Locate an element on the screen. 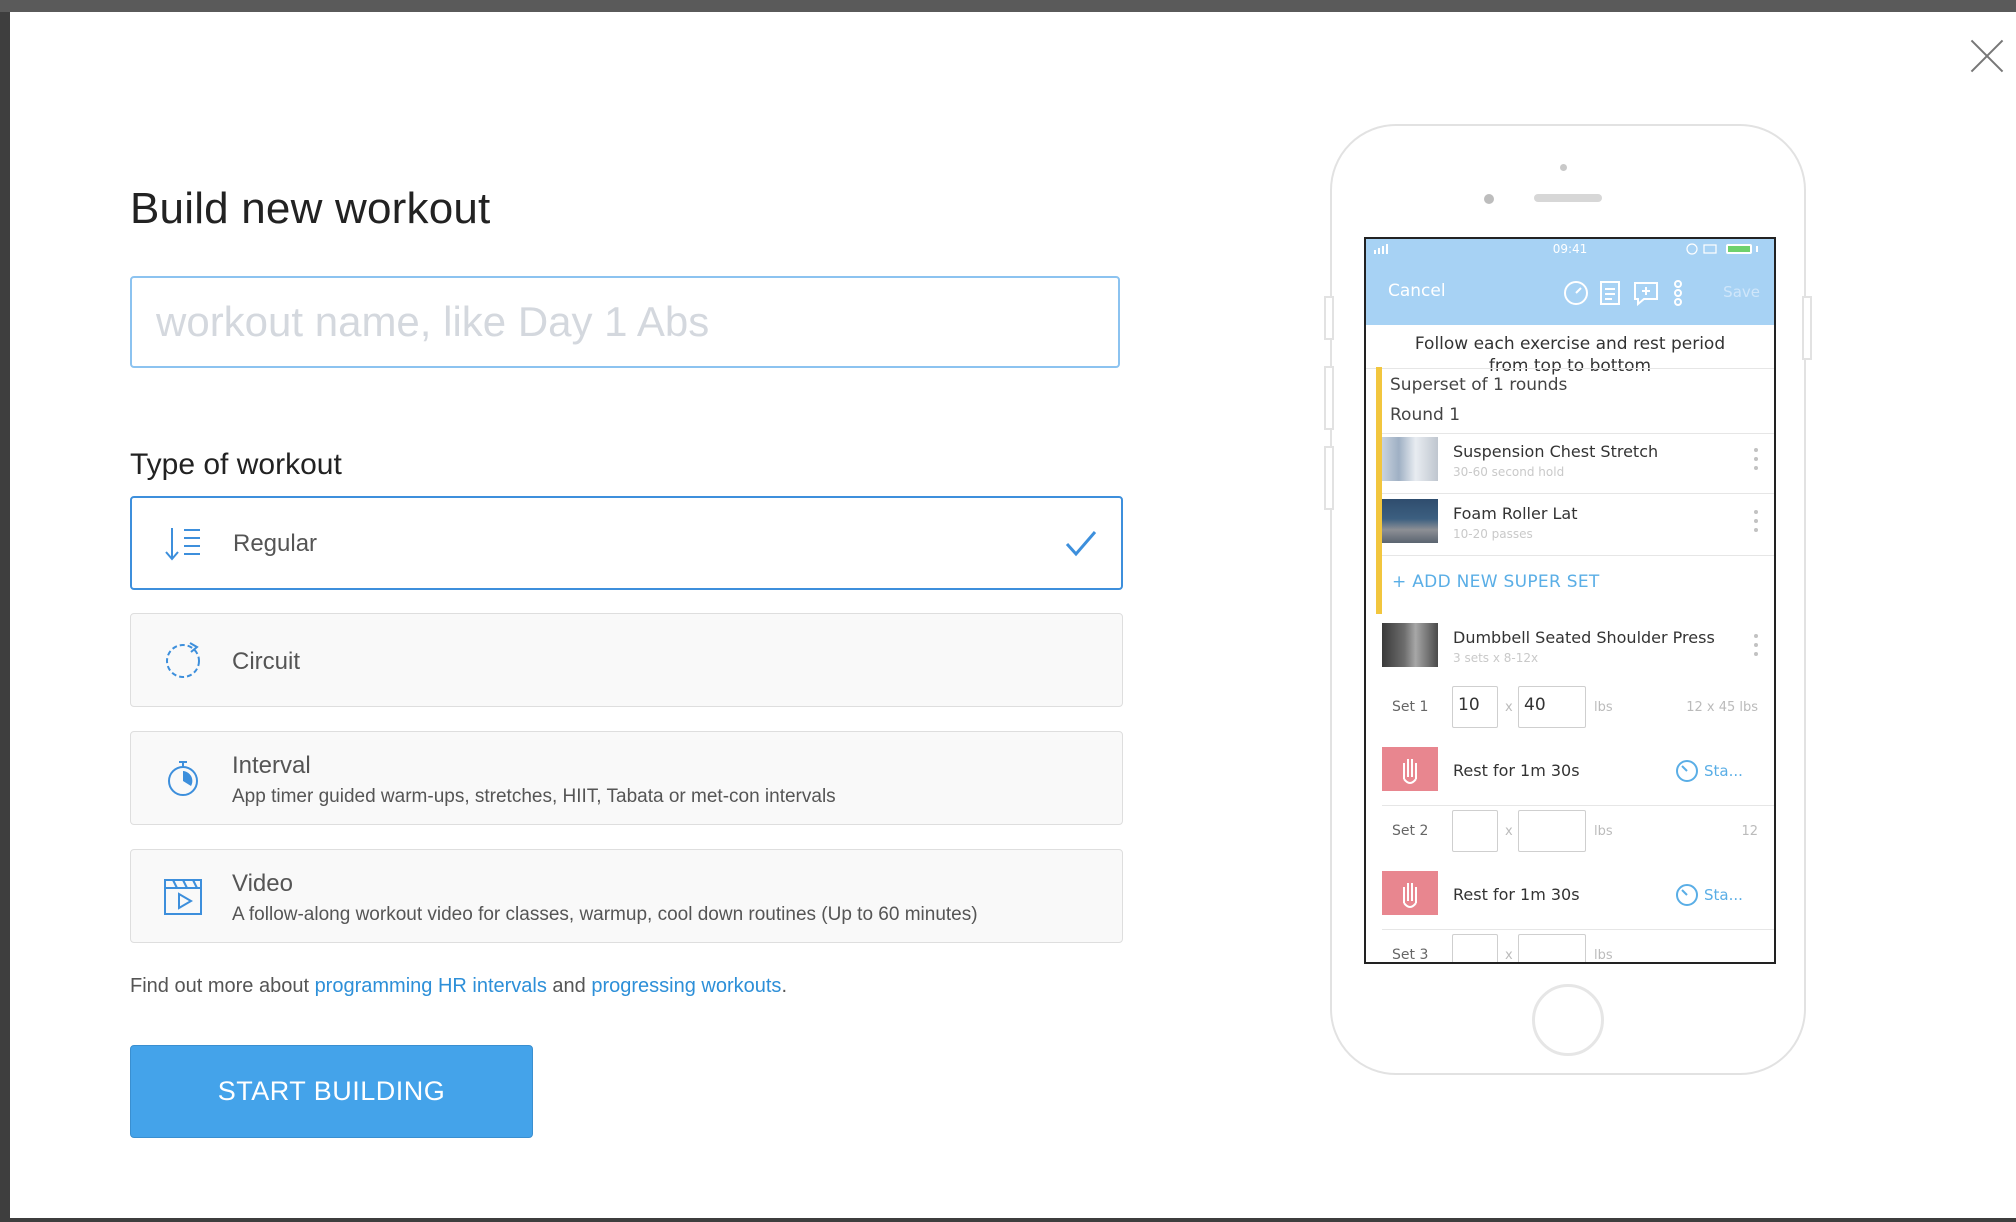 The image size is (2016, 1222). info-middle: and is located at coordinates (569, 986).